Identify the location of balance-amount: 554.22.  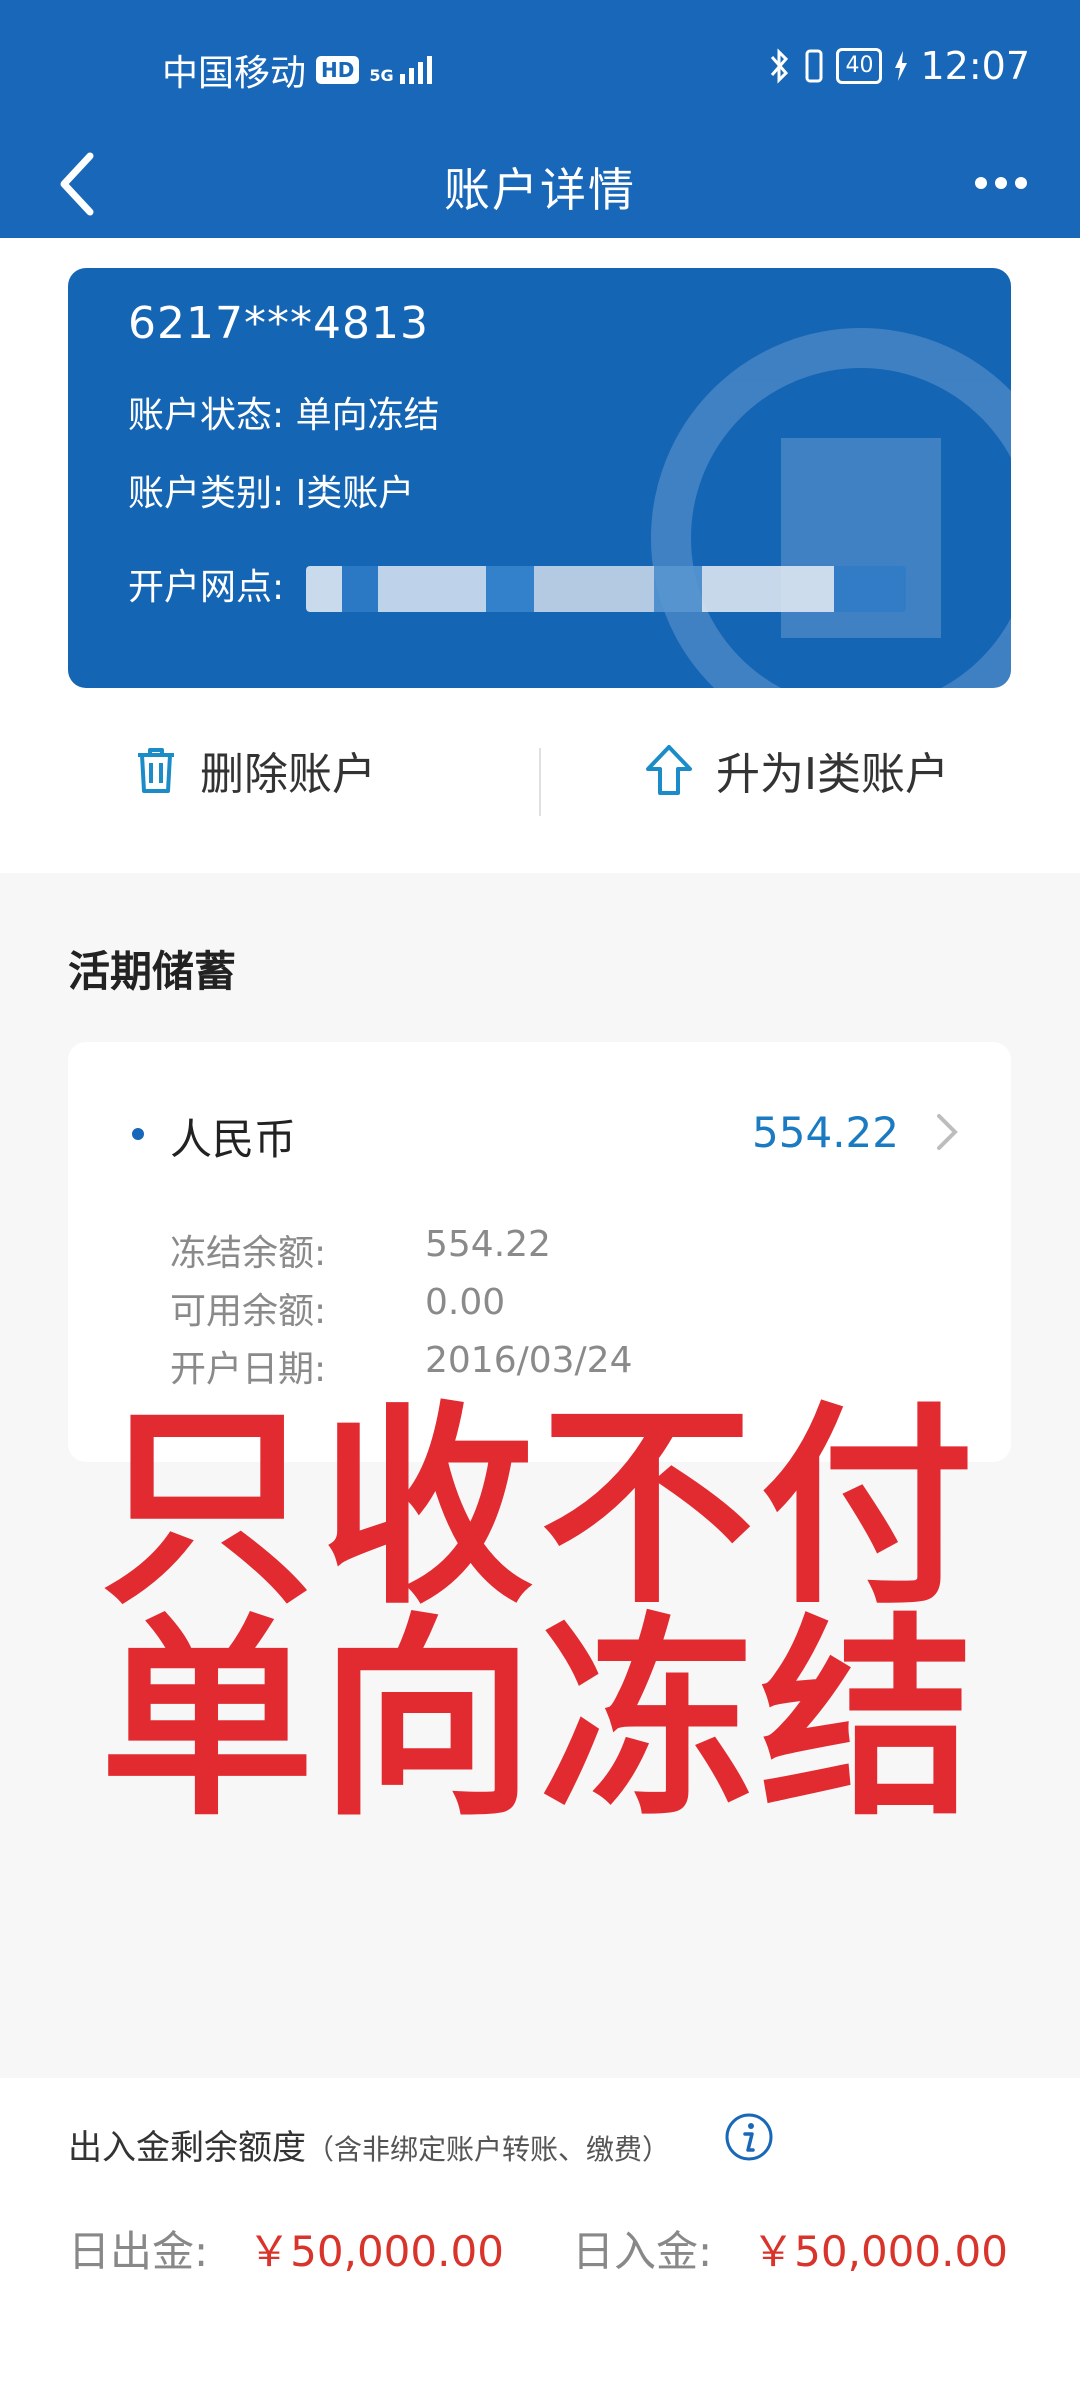
(825, 1132).